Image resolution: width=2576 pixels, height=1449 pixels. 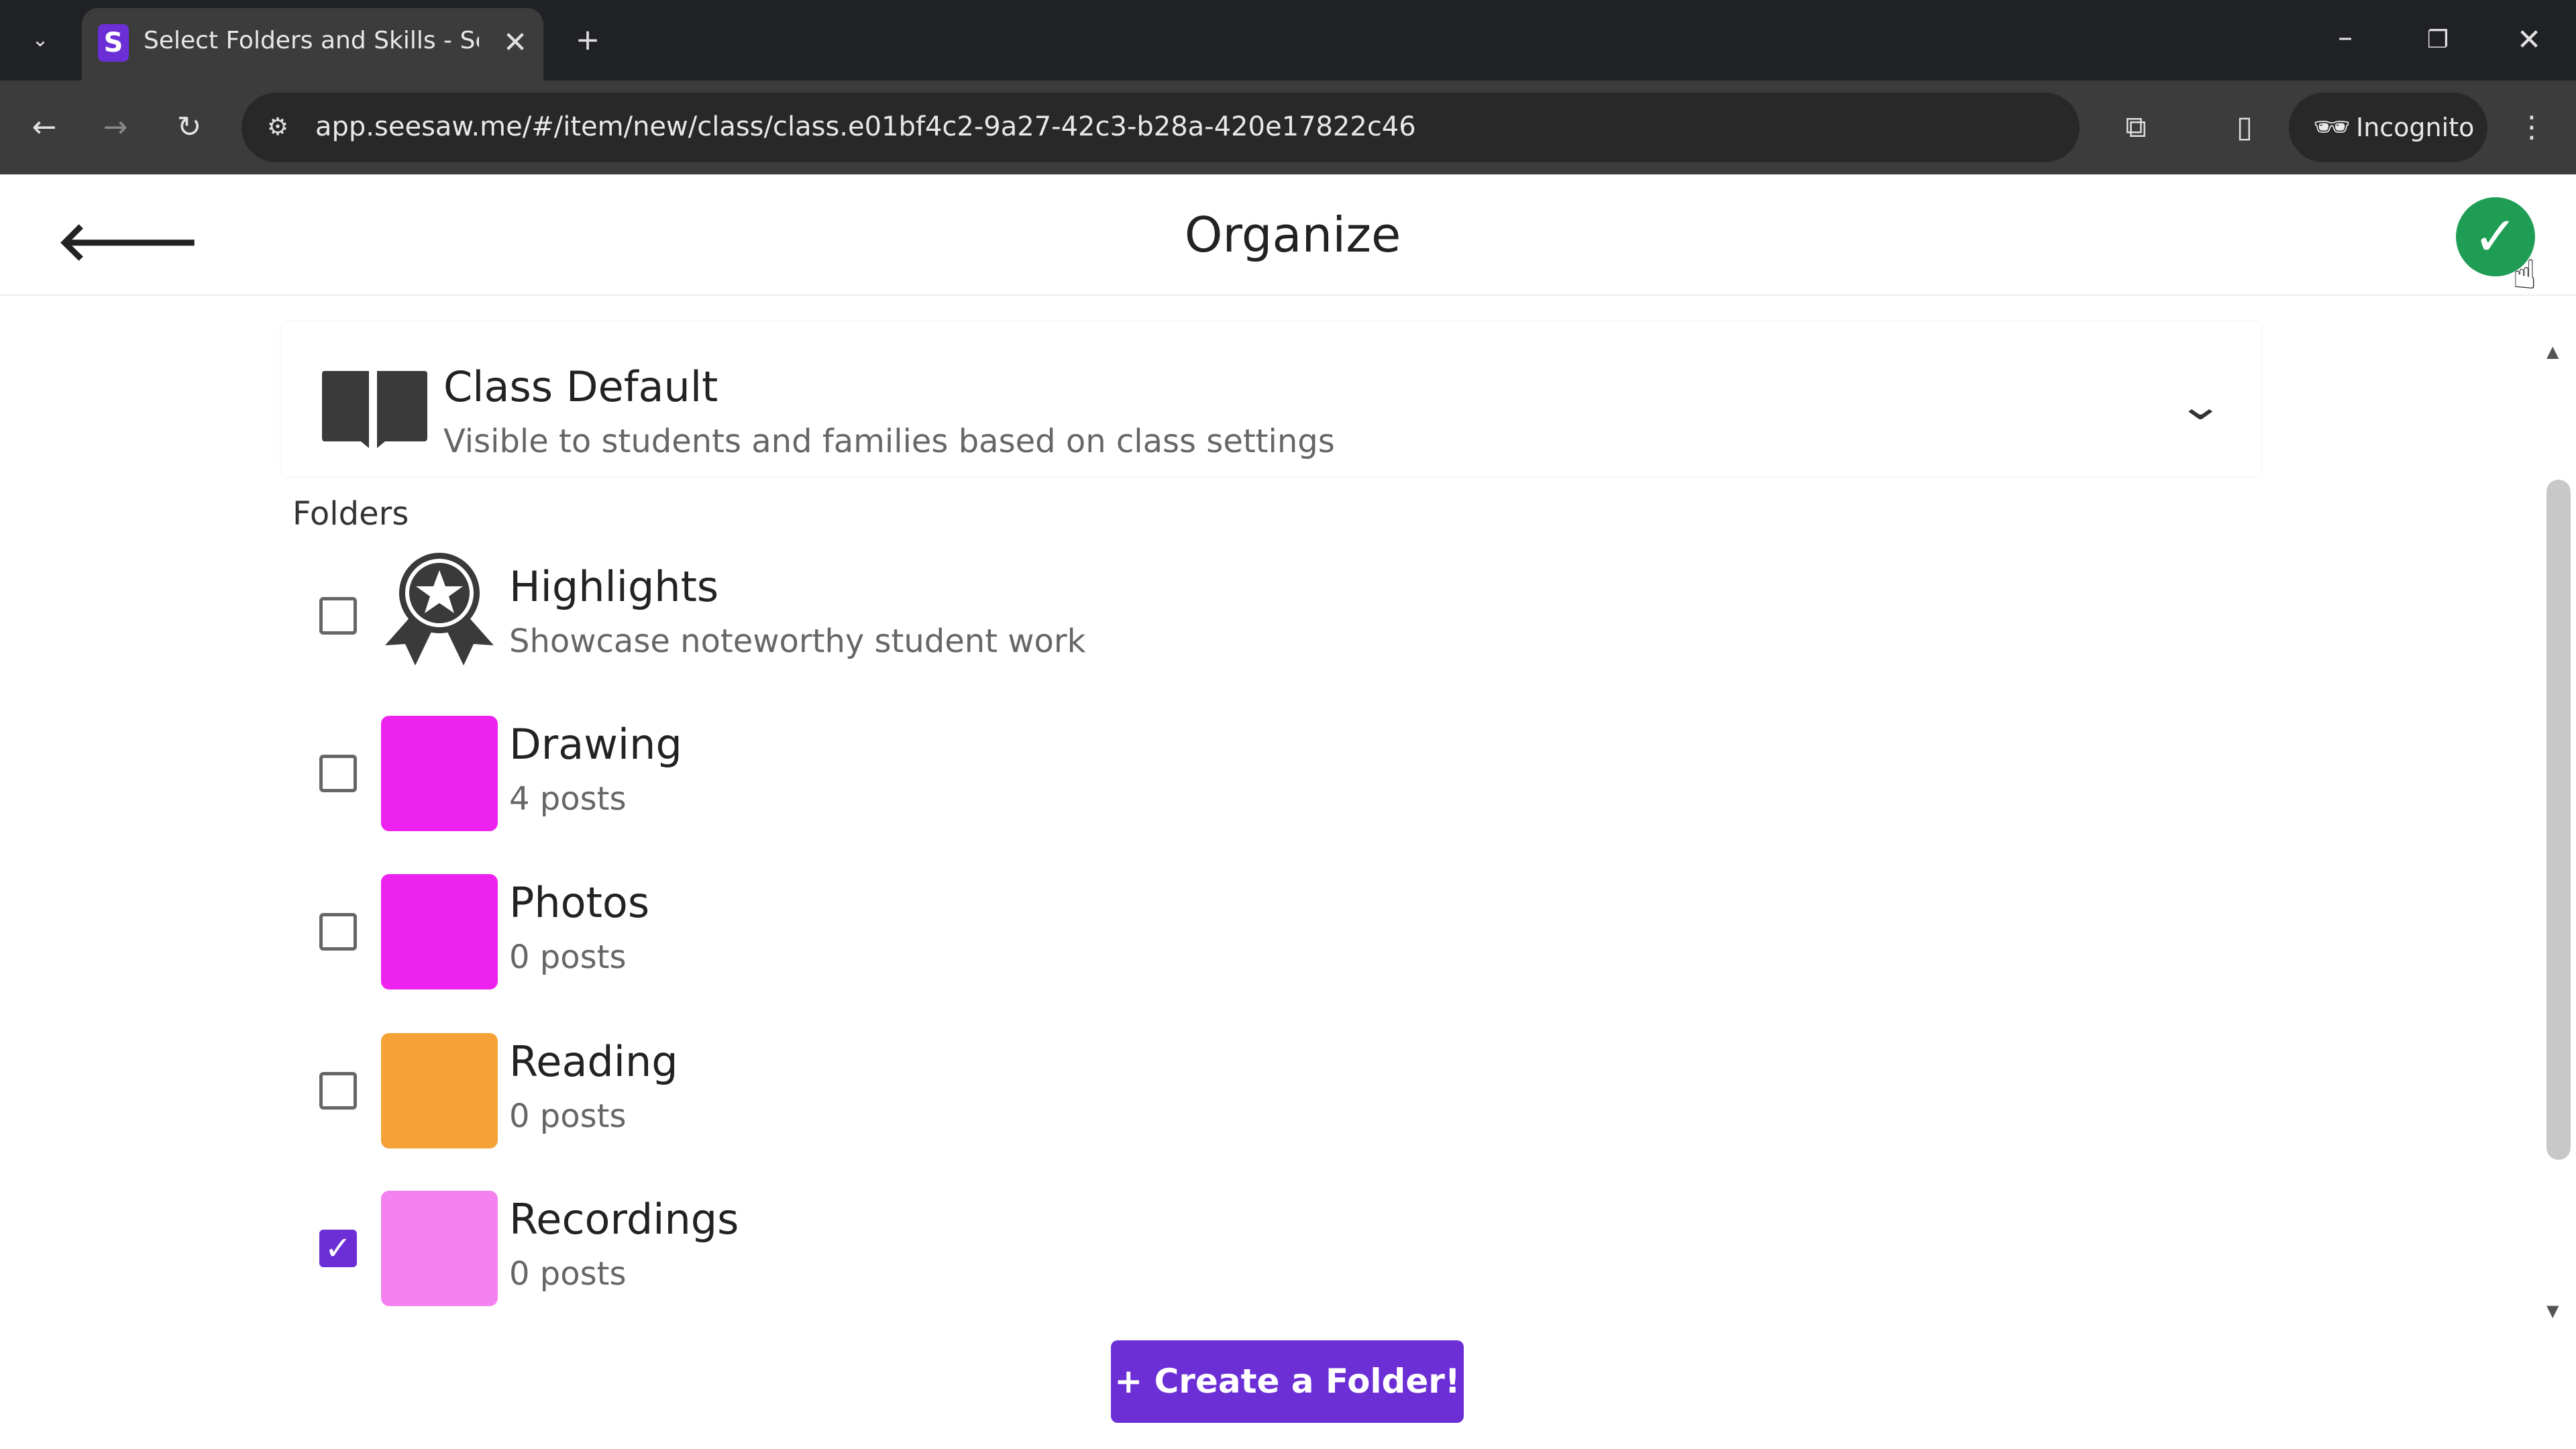 What do you see at coordinates (44, 127) in the screenshot?
I see `back-icon: ←` at bounding box center [44, 127].